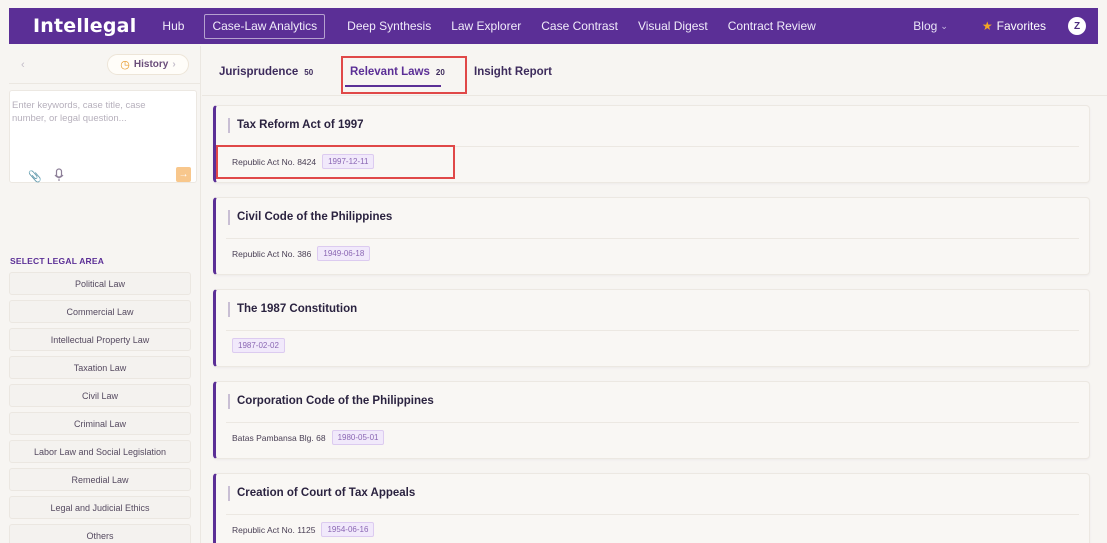 The width and height of the screenshot is (1107, 543). Describe the element at coordinates (944, 25) in the screenshot. I see `chevron-down-icon: ⌄` at that location.